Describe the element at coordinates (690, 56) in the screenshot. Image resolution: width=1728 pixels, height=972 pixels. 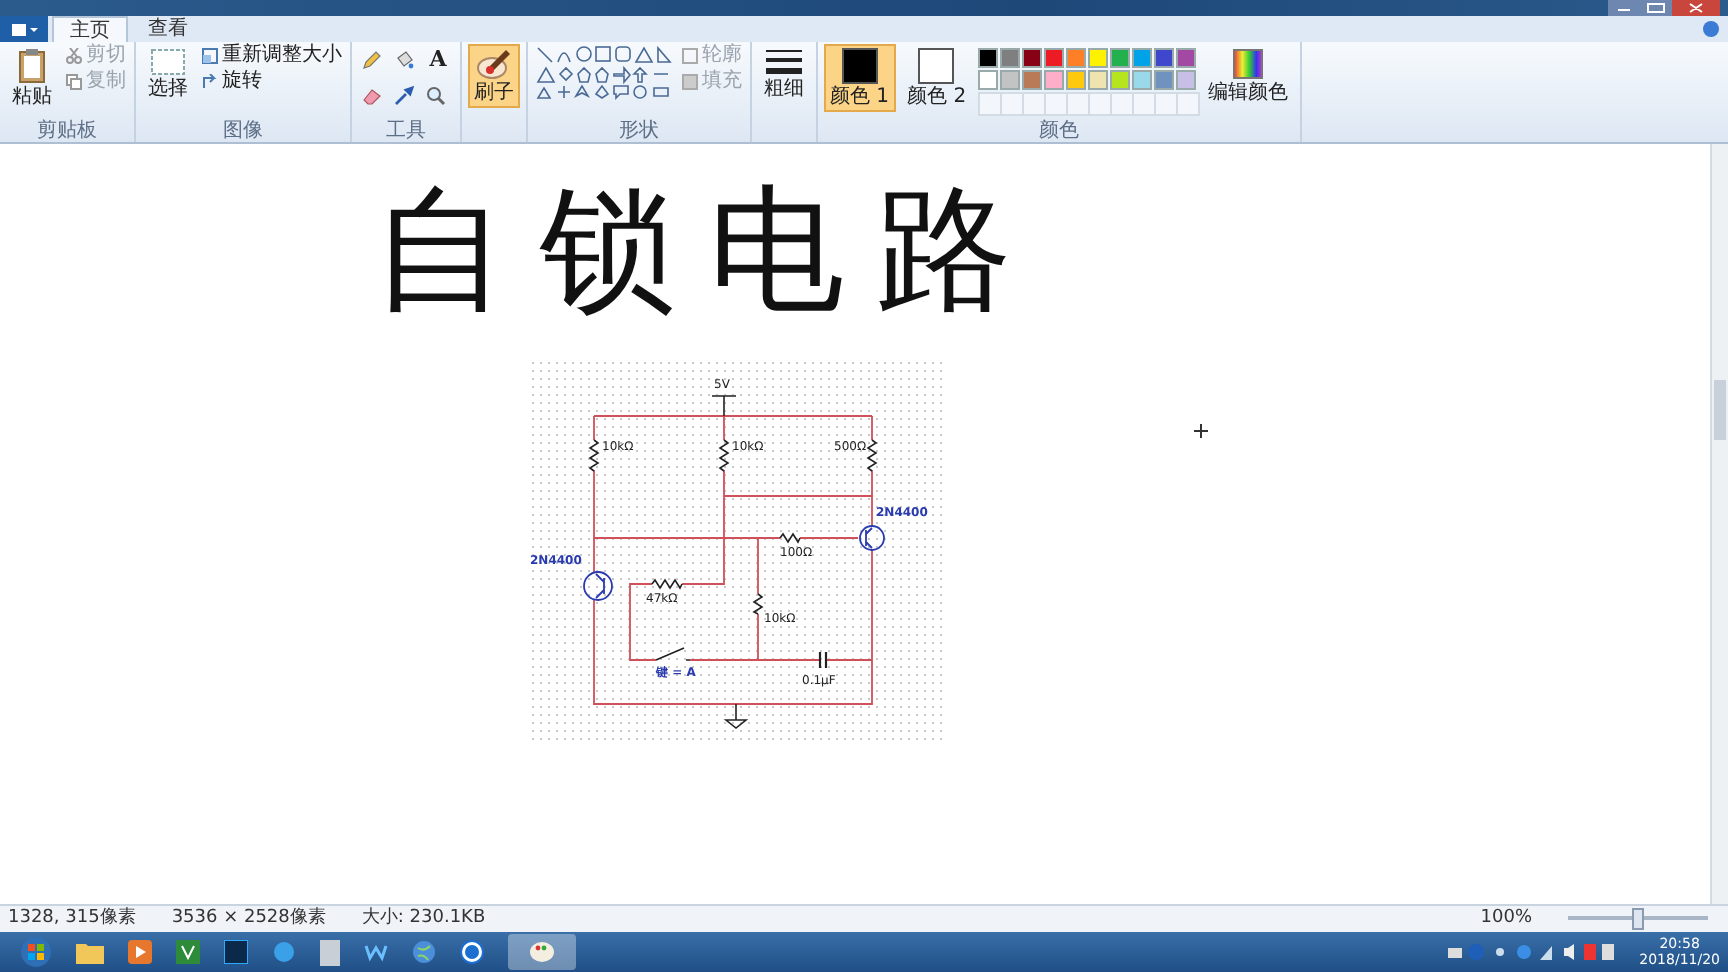
I see `outline-icon` at that location.